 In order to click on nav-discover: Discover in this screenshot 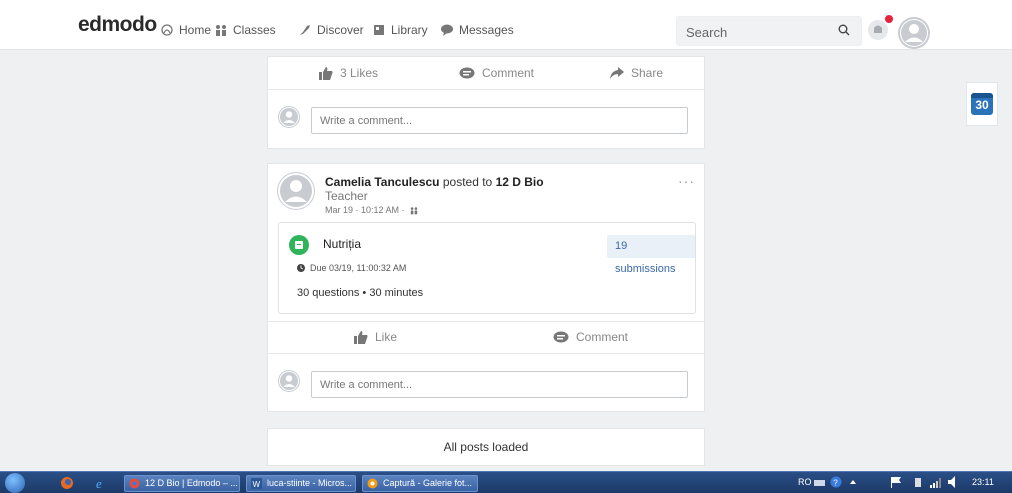, I will do `click(331, 30)`.